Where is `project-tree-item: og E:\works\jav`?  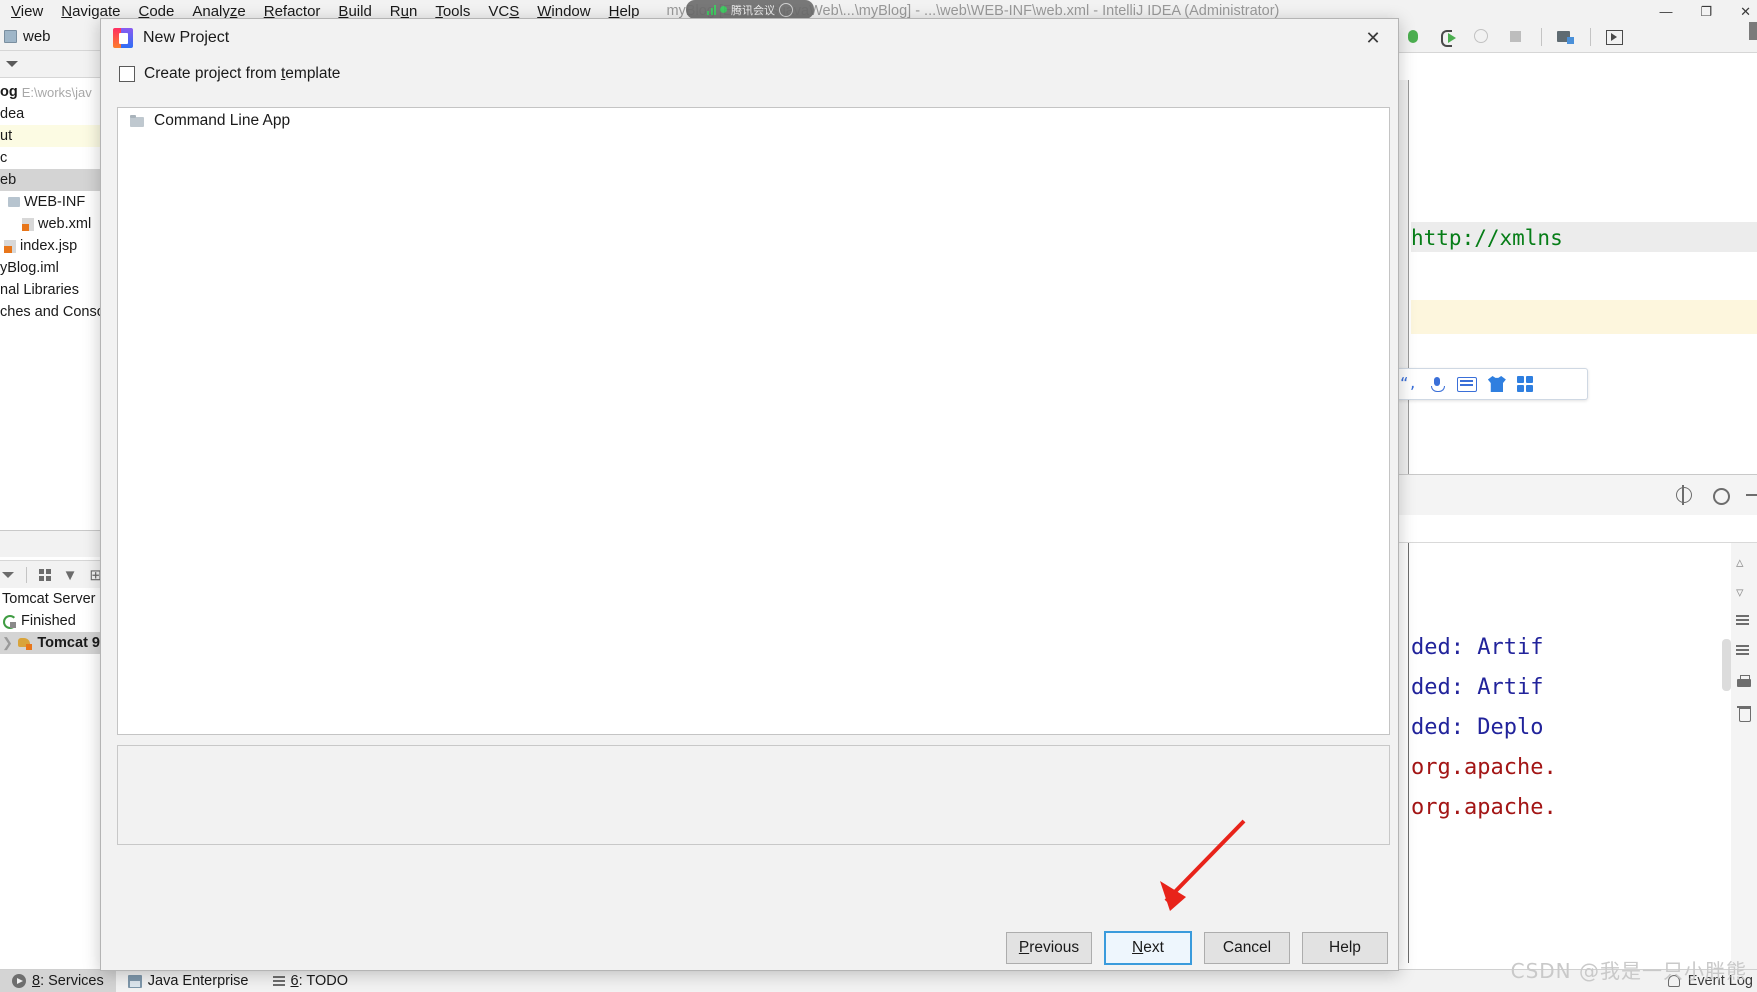
project-tree-item: og E:\works\jav is located at coordinates (50, 92).